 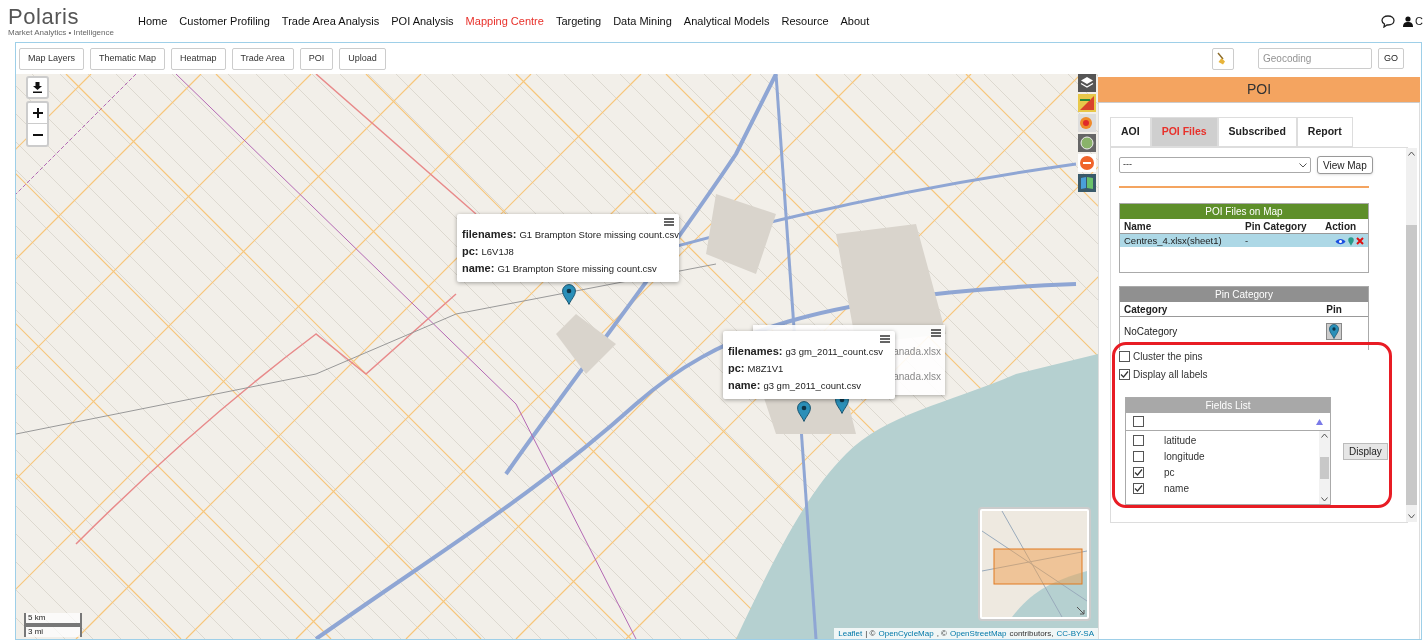 What do you see at coordinates (128, 58) in the screenshot?
I see `toolbar-button: Thematic Map` at bounding box center [128, 58].